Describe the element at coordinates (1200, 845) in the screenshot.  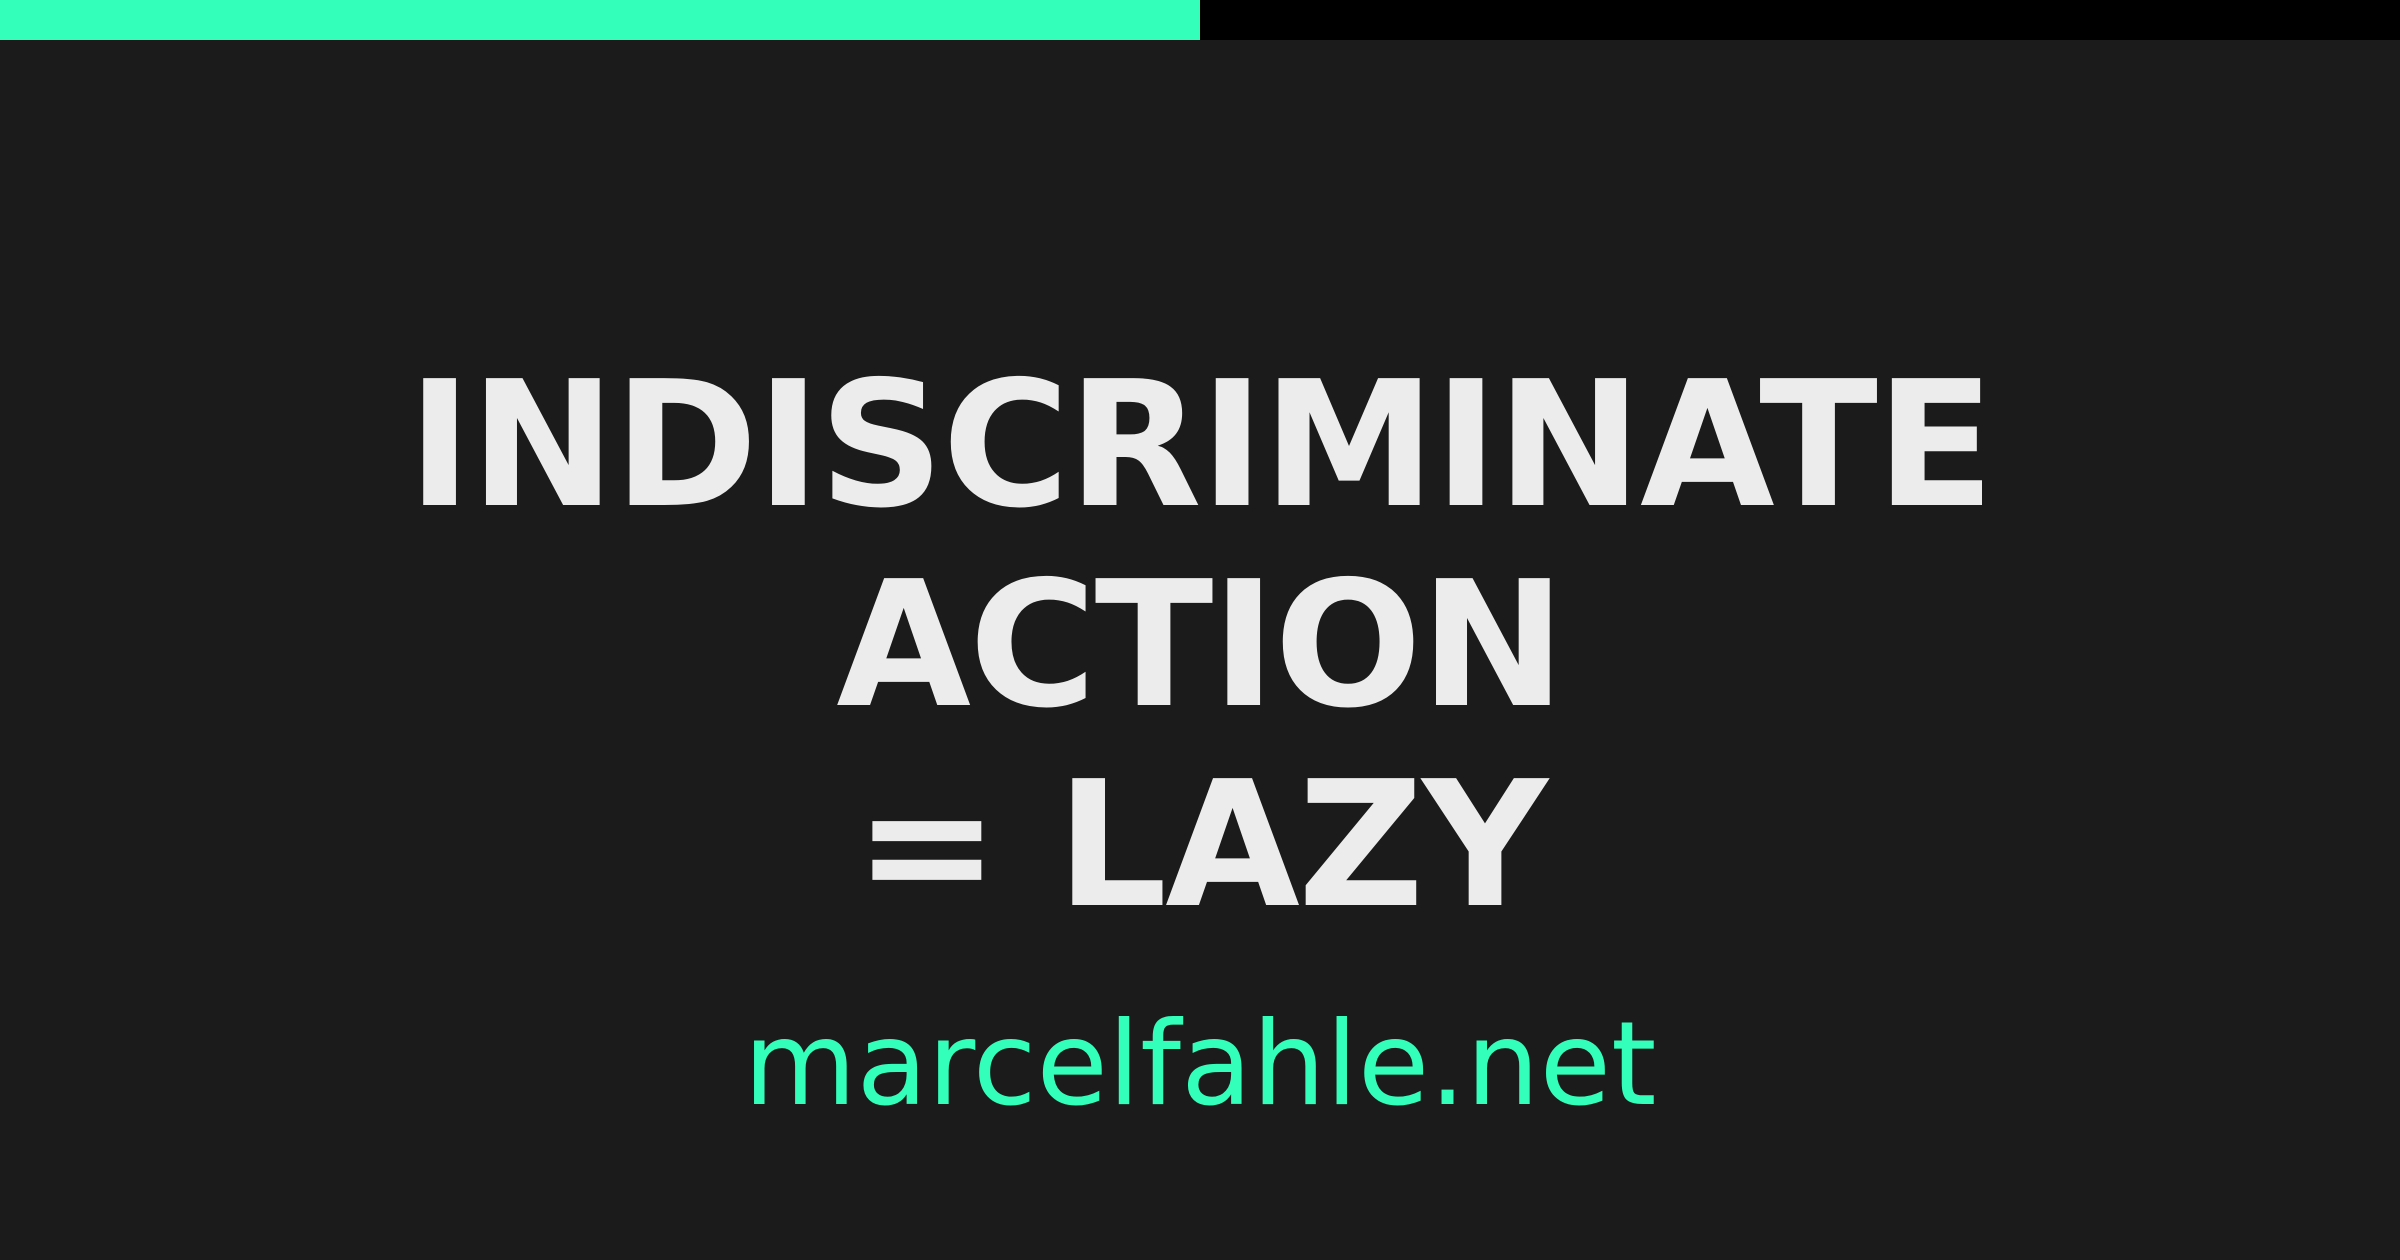
I see `headline-line-3: = LAZY` at that location.